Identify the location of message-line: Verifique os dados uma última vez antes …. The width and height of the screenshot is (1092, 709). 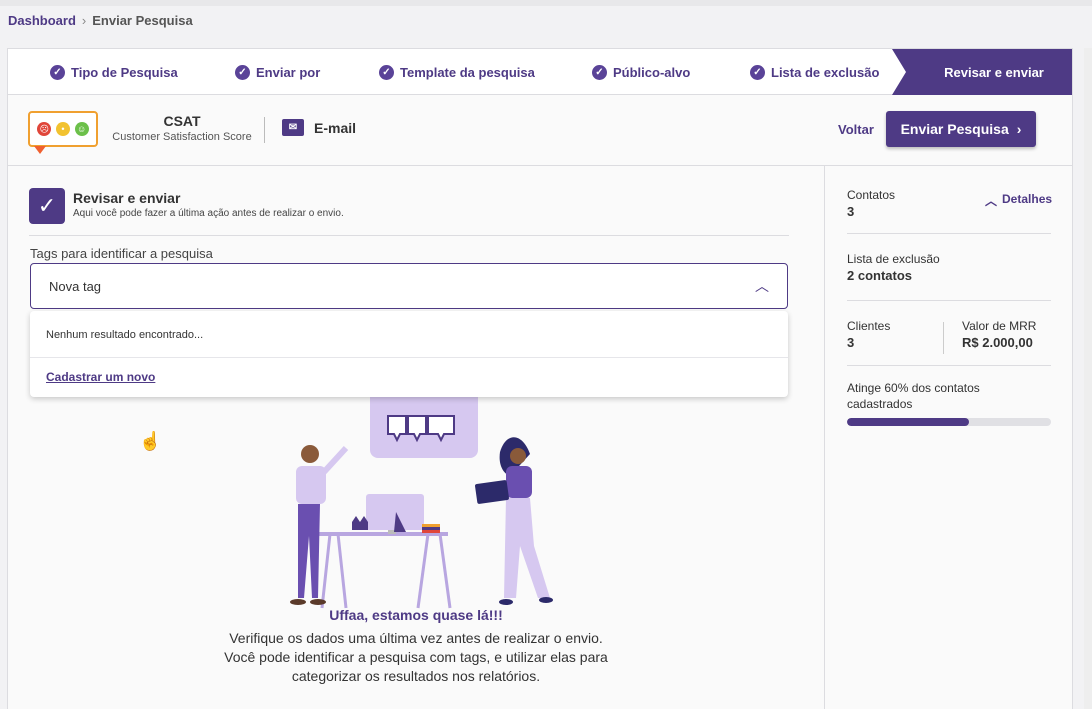
(416, 638).